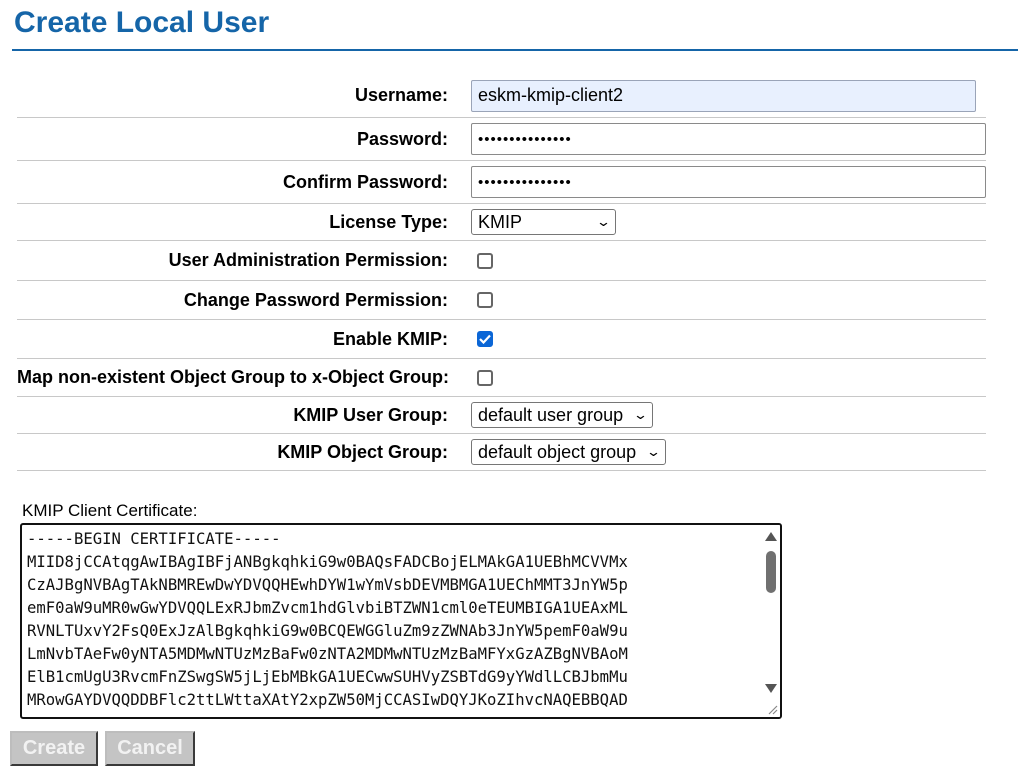  What do you see at coordinates (771, 572) in the screenshot?
I see `scrollbar-thumb` at bounding box center [771, 572].